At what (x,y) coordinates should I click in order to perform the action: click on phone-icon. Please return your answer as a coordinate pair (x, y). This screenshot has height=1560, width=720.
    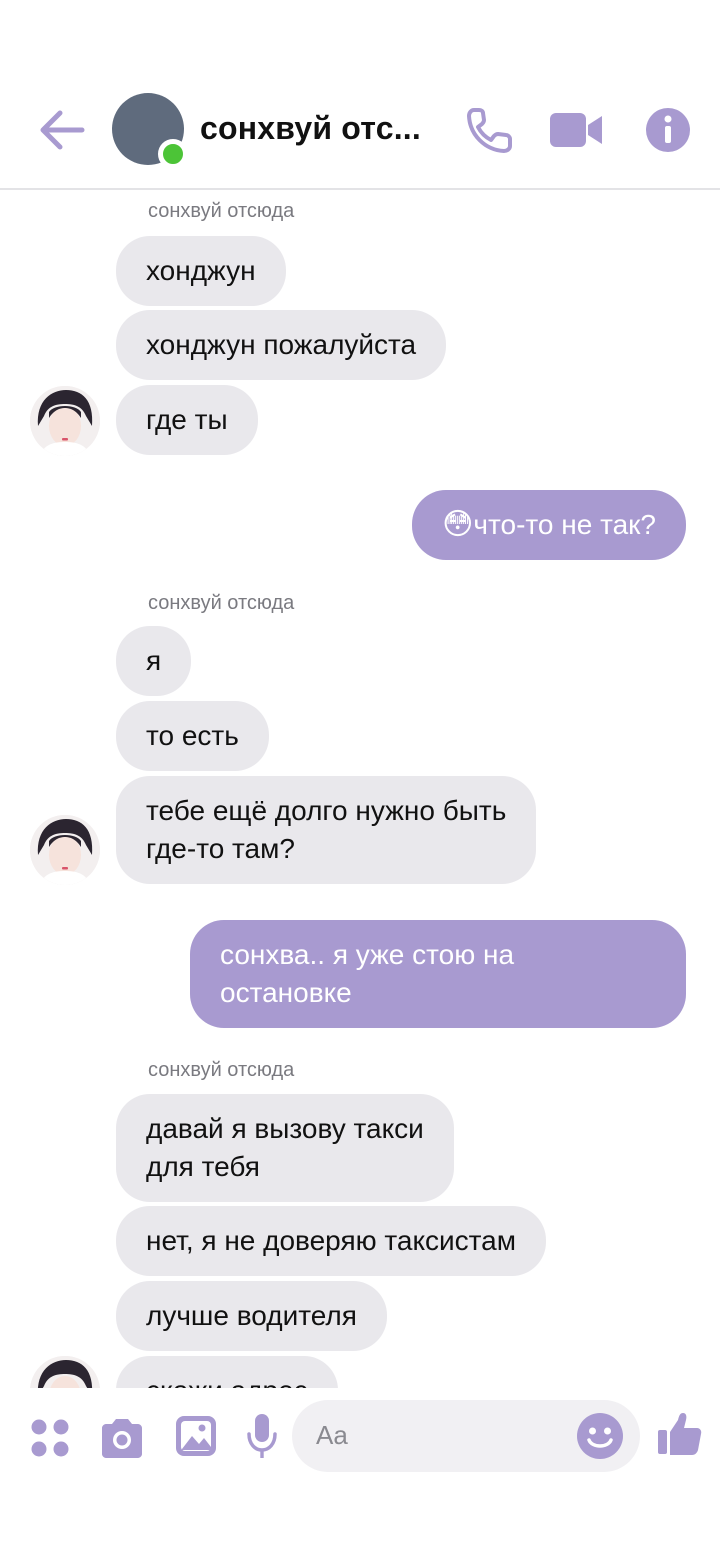
    Looking at the image, I should click on (490, 130).